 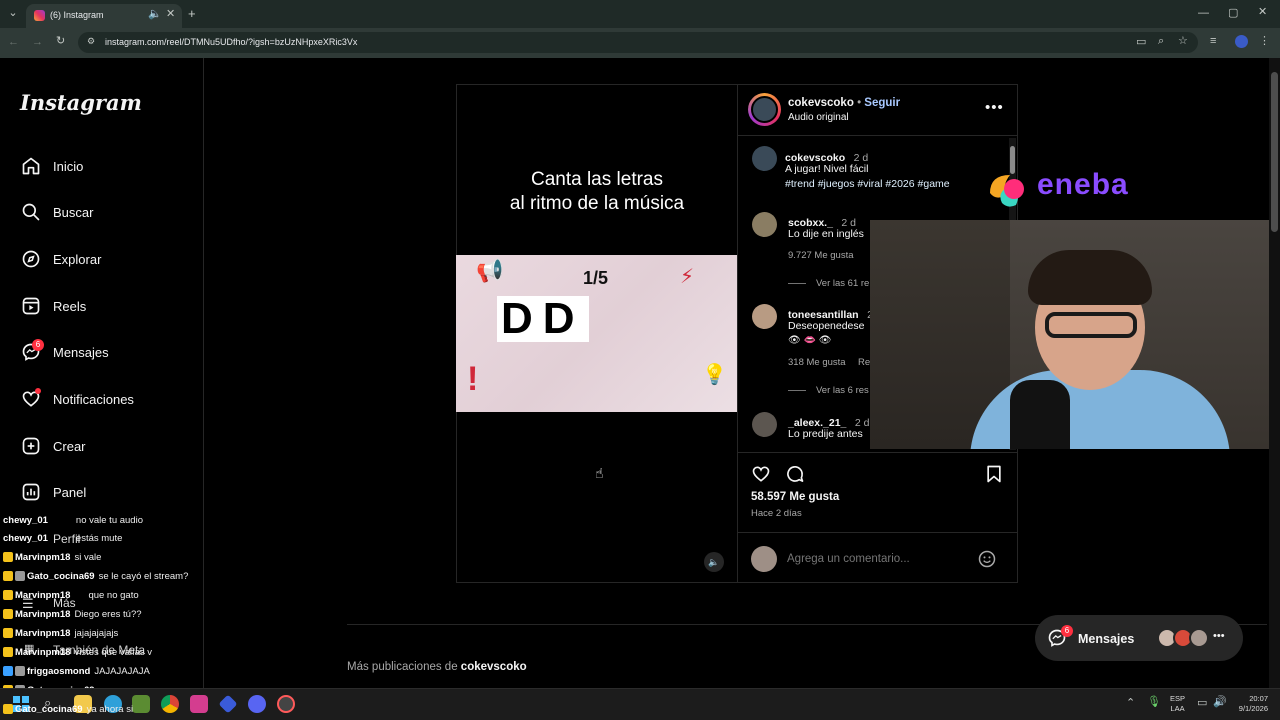 What do you see at coordinates (32, 351) in the screenshot?
I see `messenger-icon: 6` at bounding box center [32, 351].